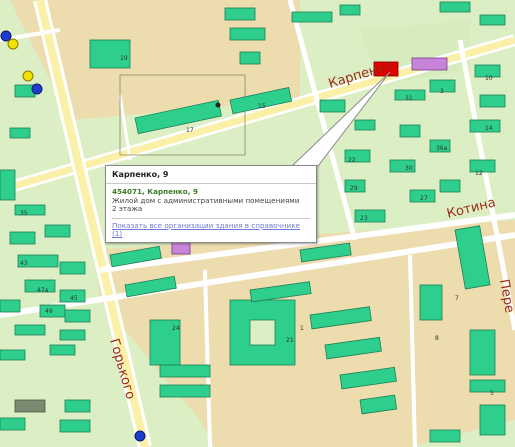  Describe the element at coordinates (127, 209) in the screenshot. I see `popup-floors: 2 этажа` at that location.